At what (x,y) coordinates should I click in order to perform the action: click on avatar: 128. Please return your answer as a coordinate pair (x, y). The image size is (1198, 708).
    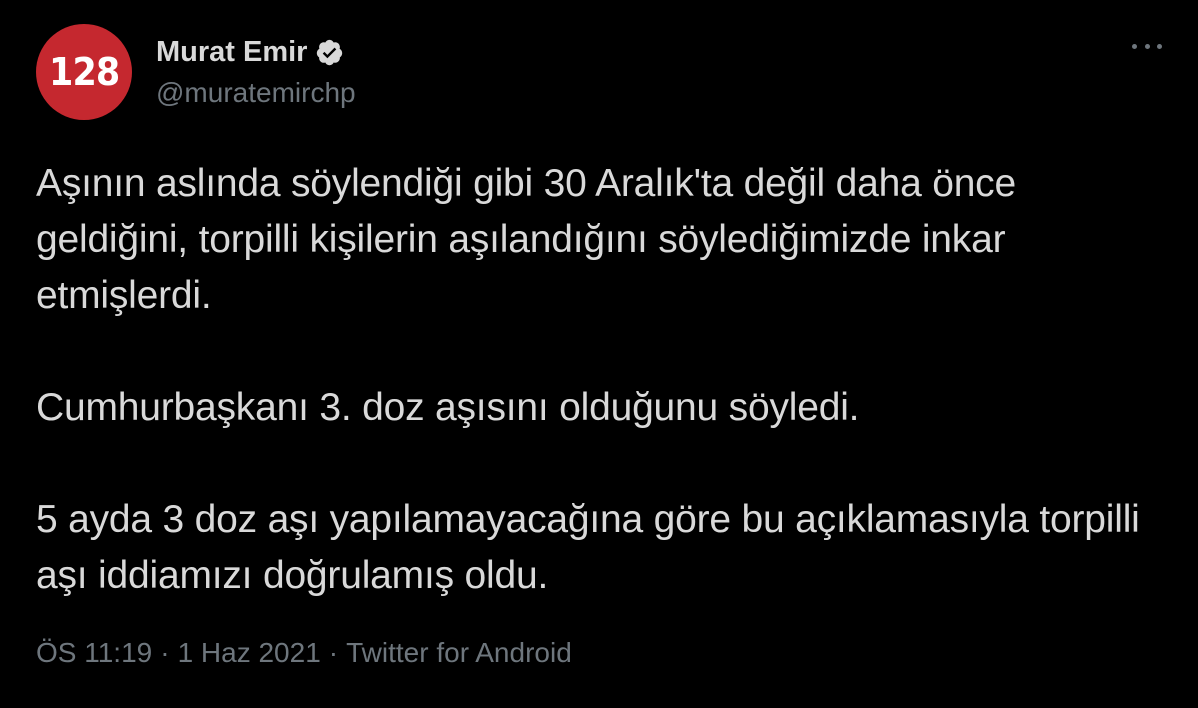
    Looking at the image, I should click on (84, 72).